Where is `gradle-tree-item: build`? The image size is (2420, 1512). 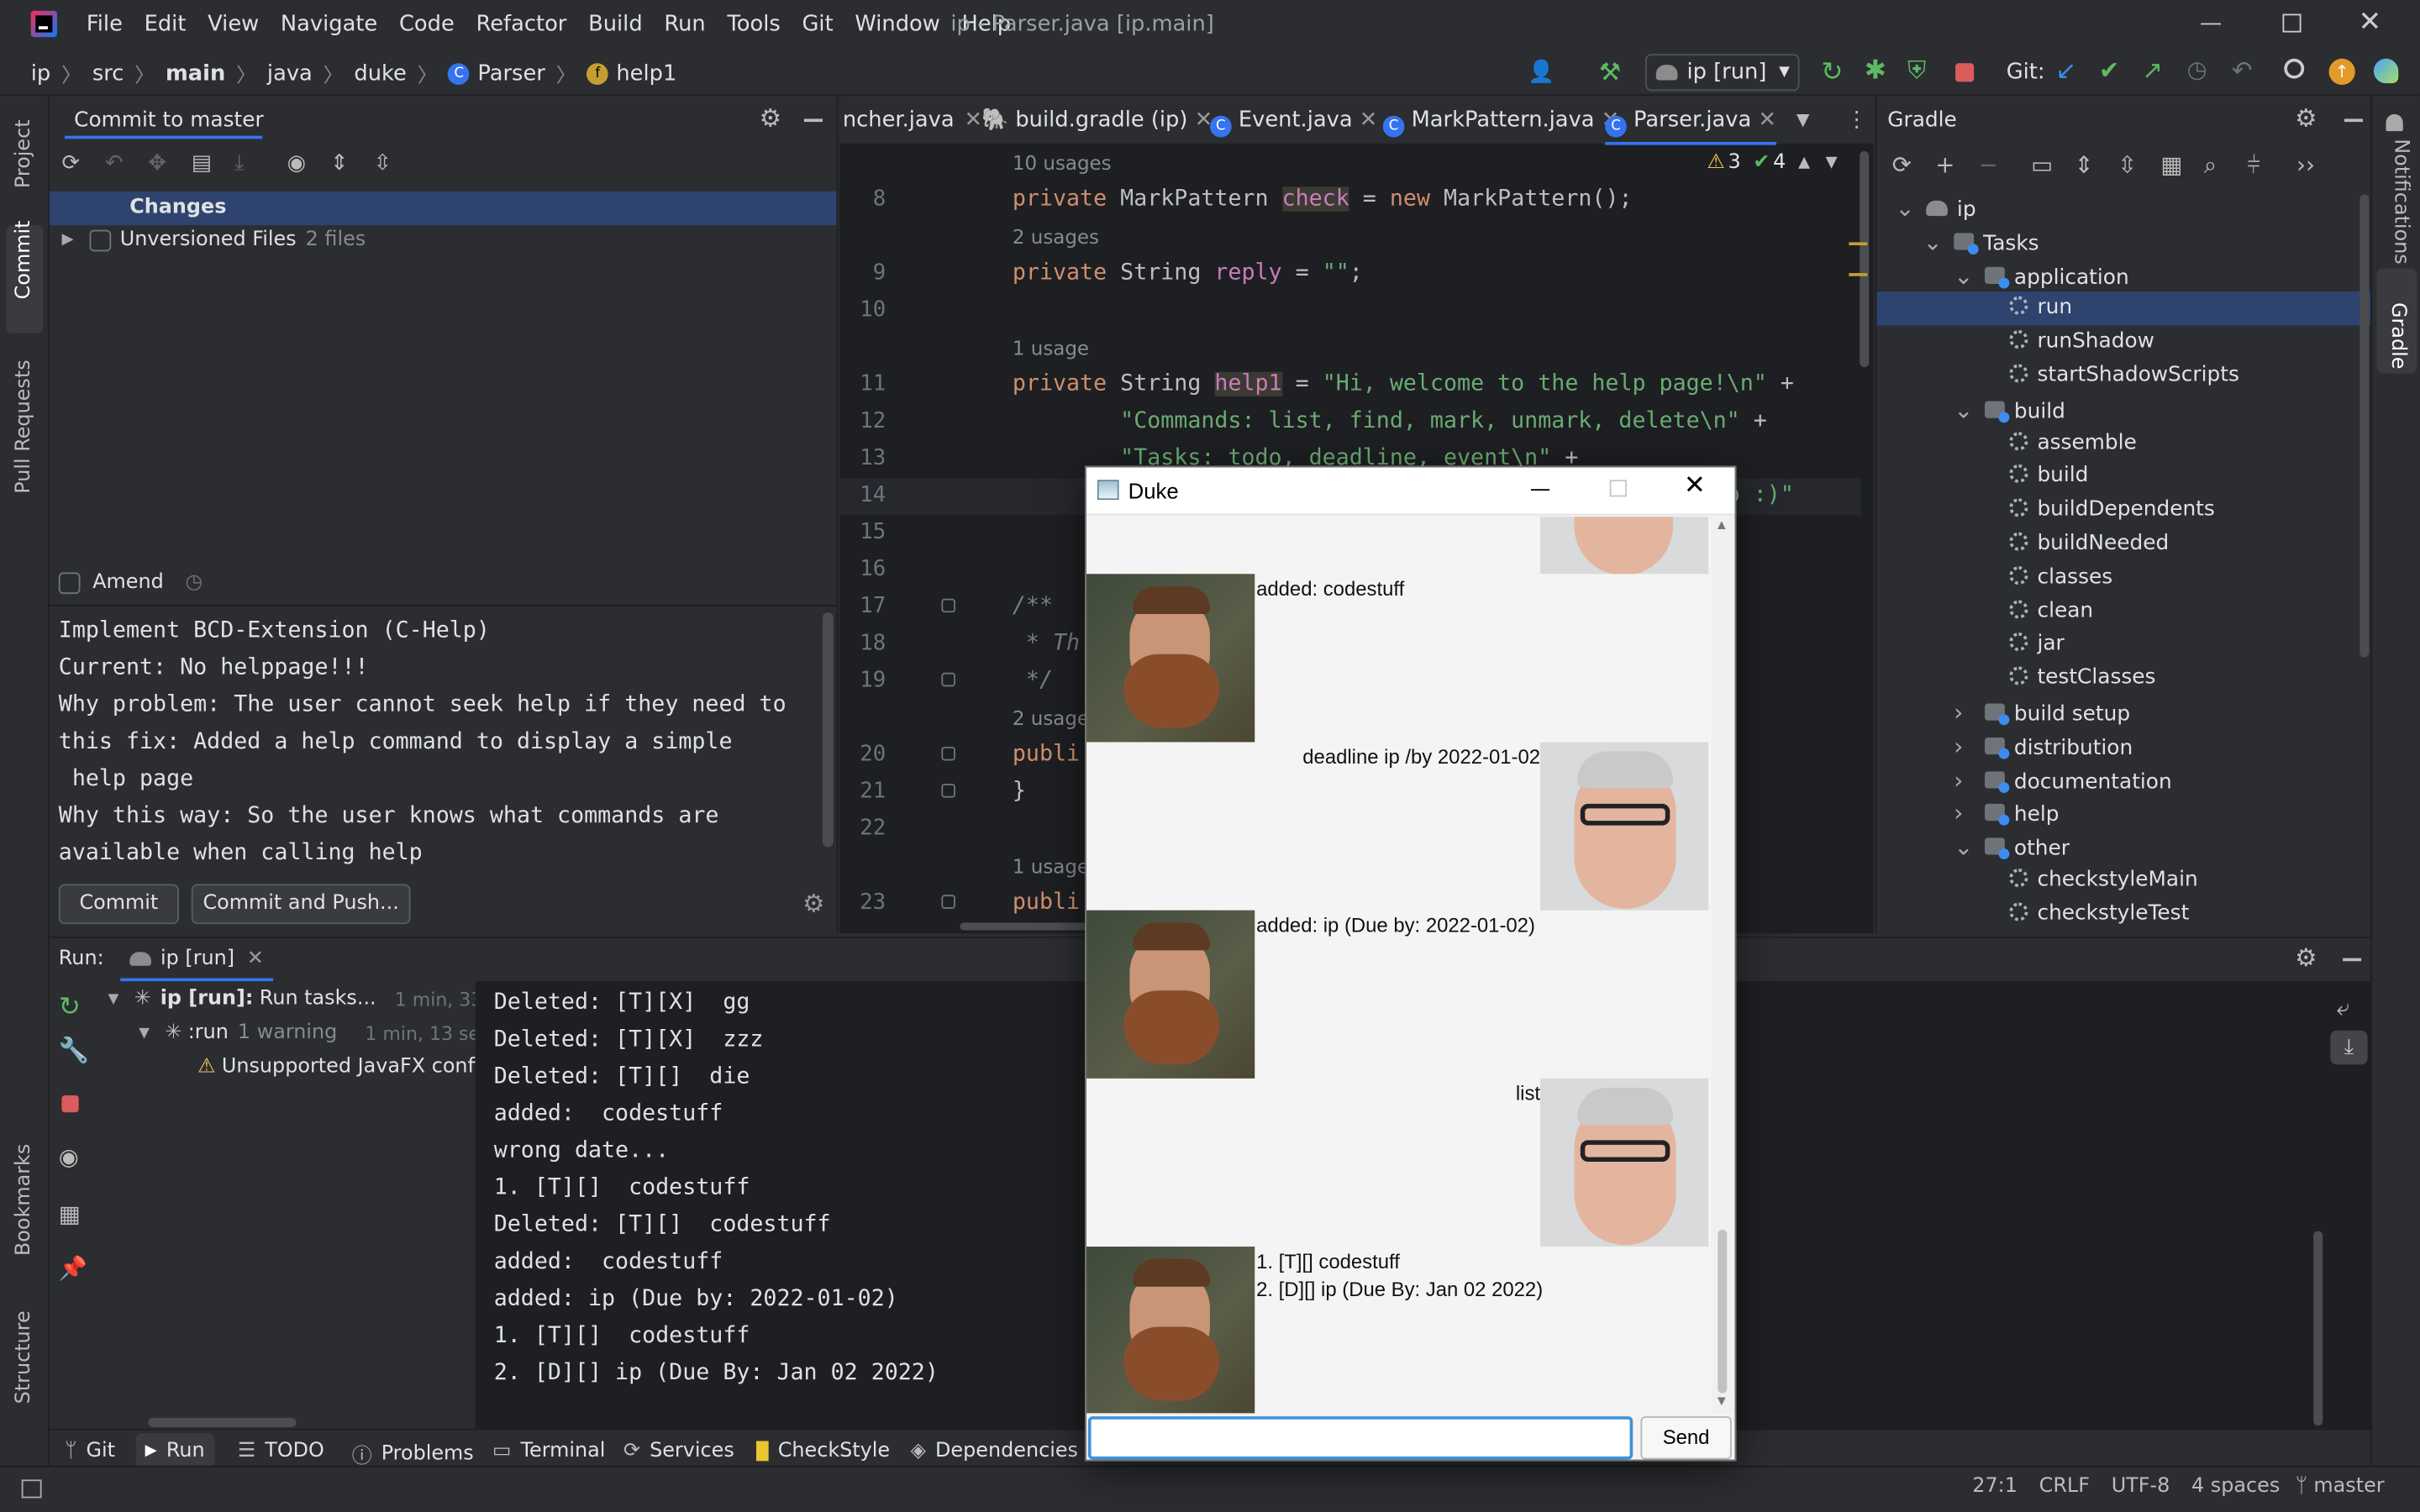 gradle-tree-item: build is located at coordinates (2048, 476).